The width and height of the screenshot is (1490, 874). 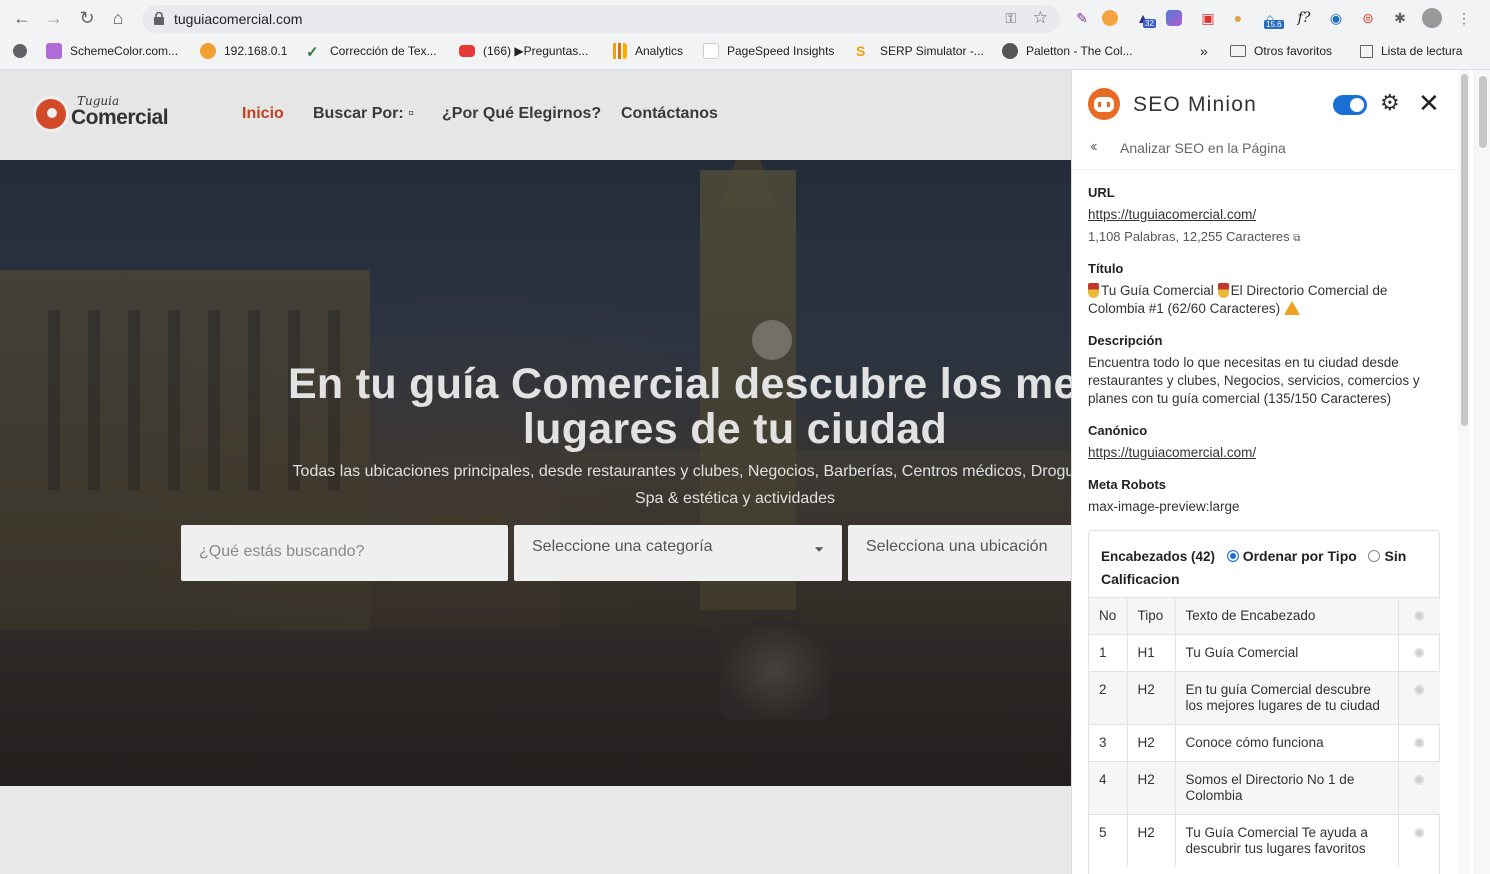 I want to click on extension-eyedropper-icon: ✎, so click(x=1082, y=18).